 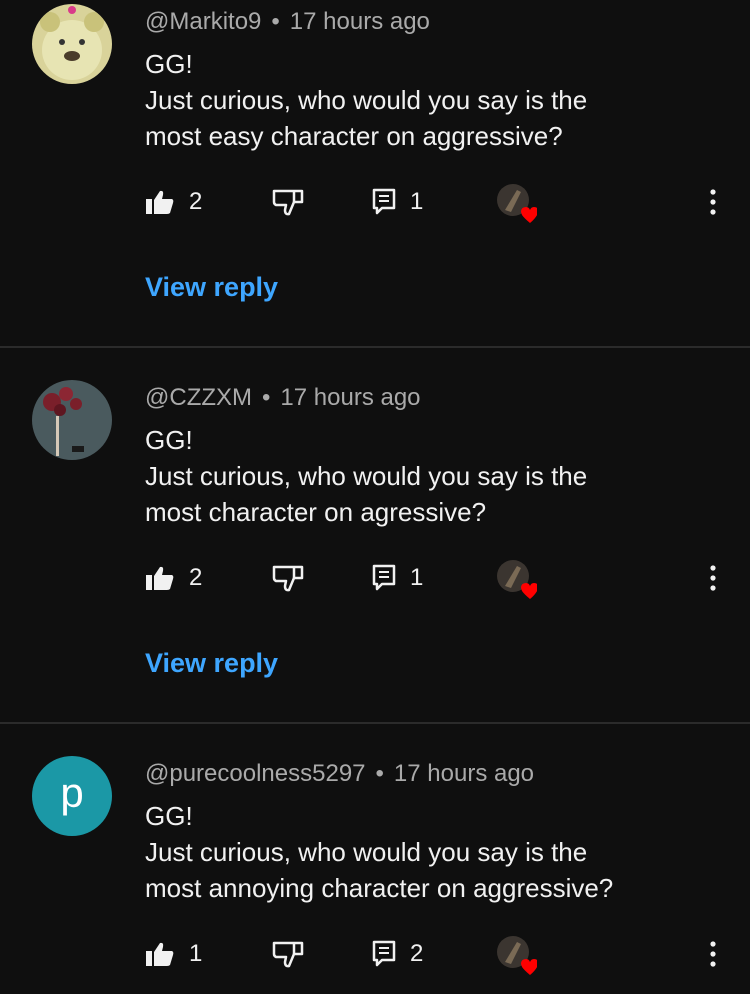 I want to click on reply-count: 2, so click(x=417, y=953).